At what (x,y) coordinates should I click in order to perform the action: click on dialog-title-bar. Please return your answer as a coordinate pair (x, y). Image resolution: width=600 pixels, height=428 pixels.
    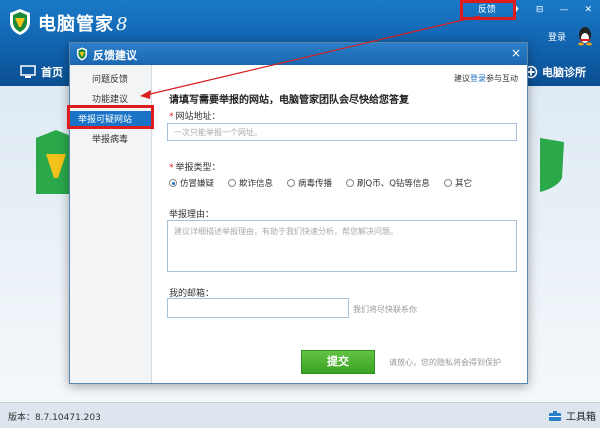
    Looking at the image, I should click on (298, 54).